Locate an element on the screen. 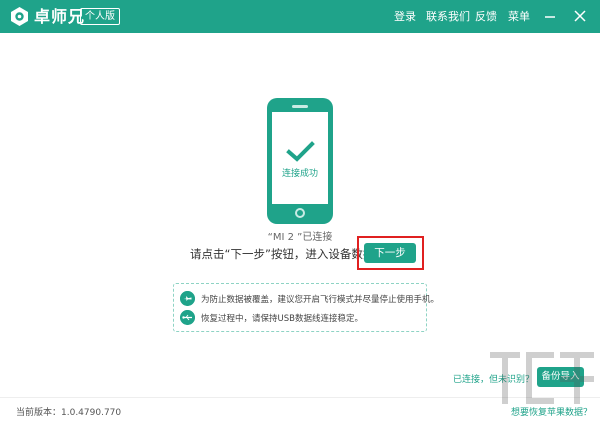 This screenshot has width=600, height=423. menu-link: 菜单 is located at coordinates (519, 16).